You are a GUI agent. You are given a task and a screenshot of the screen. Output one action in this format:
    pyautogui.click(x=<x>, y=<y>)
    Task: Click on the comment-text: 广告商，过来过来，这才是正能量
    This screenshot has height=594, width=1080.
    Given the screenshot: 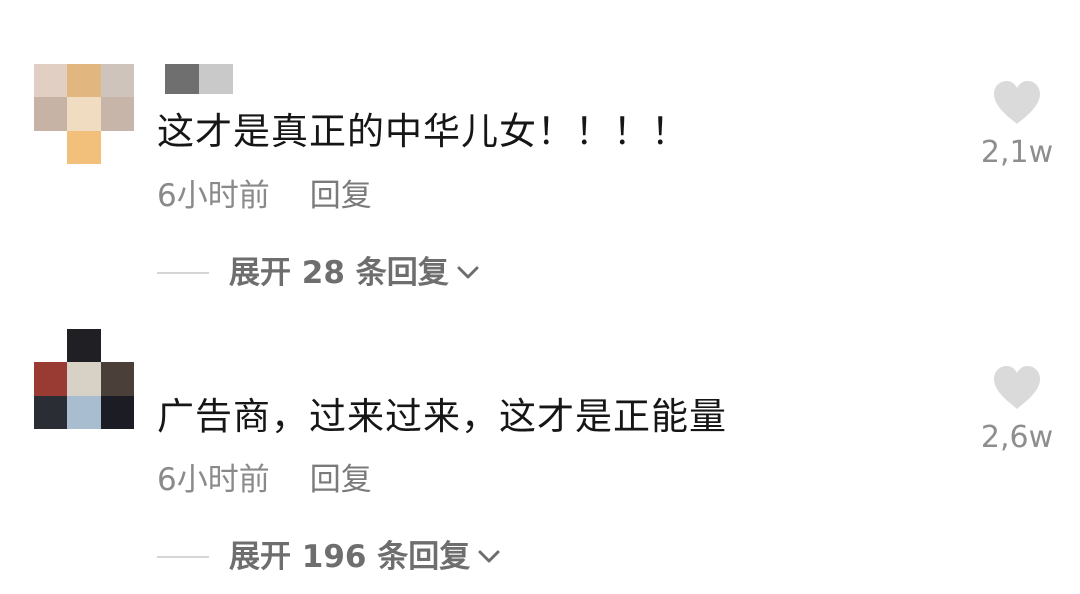 What is the action you would take?
    pyautogui.click(x=442, y=416)
    